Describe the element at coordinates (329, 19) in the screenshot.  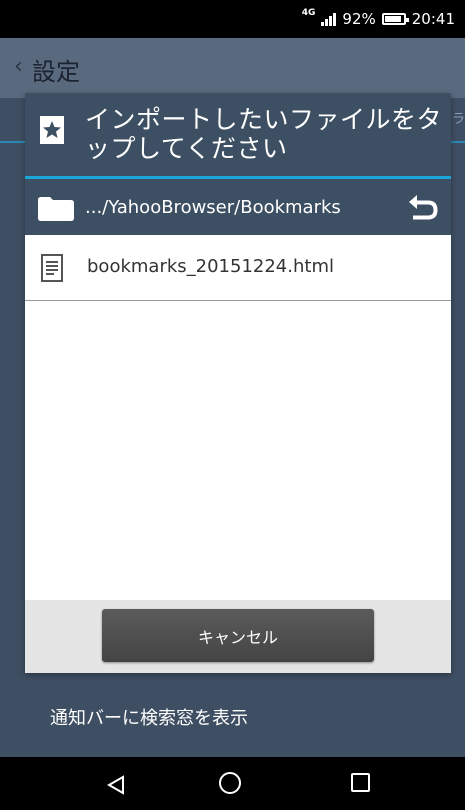
I see `signal-icon` at that location.